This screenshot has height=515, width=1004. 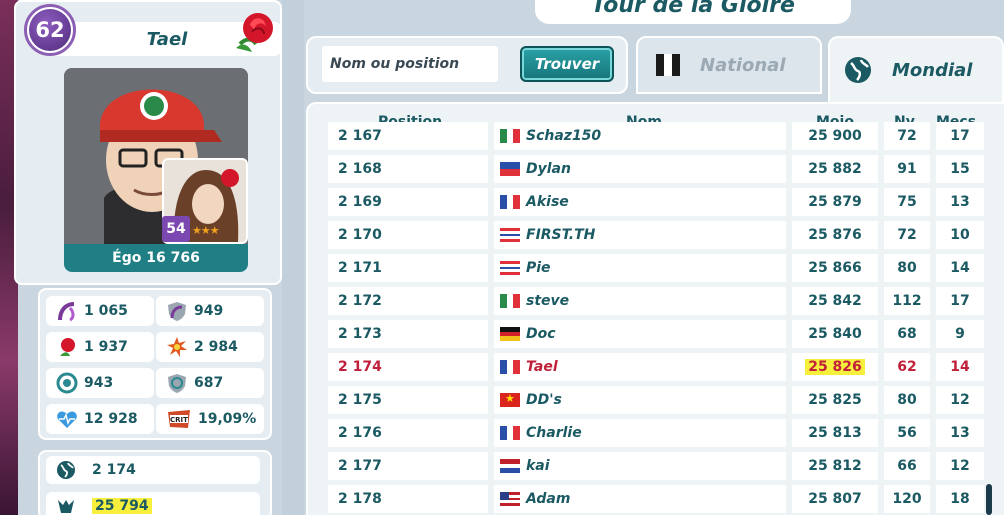 What do you see at coordinates (567, 64) in the screenshot?
I see `find-button: Trouver` at bounding box center [567, 64].